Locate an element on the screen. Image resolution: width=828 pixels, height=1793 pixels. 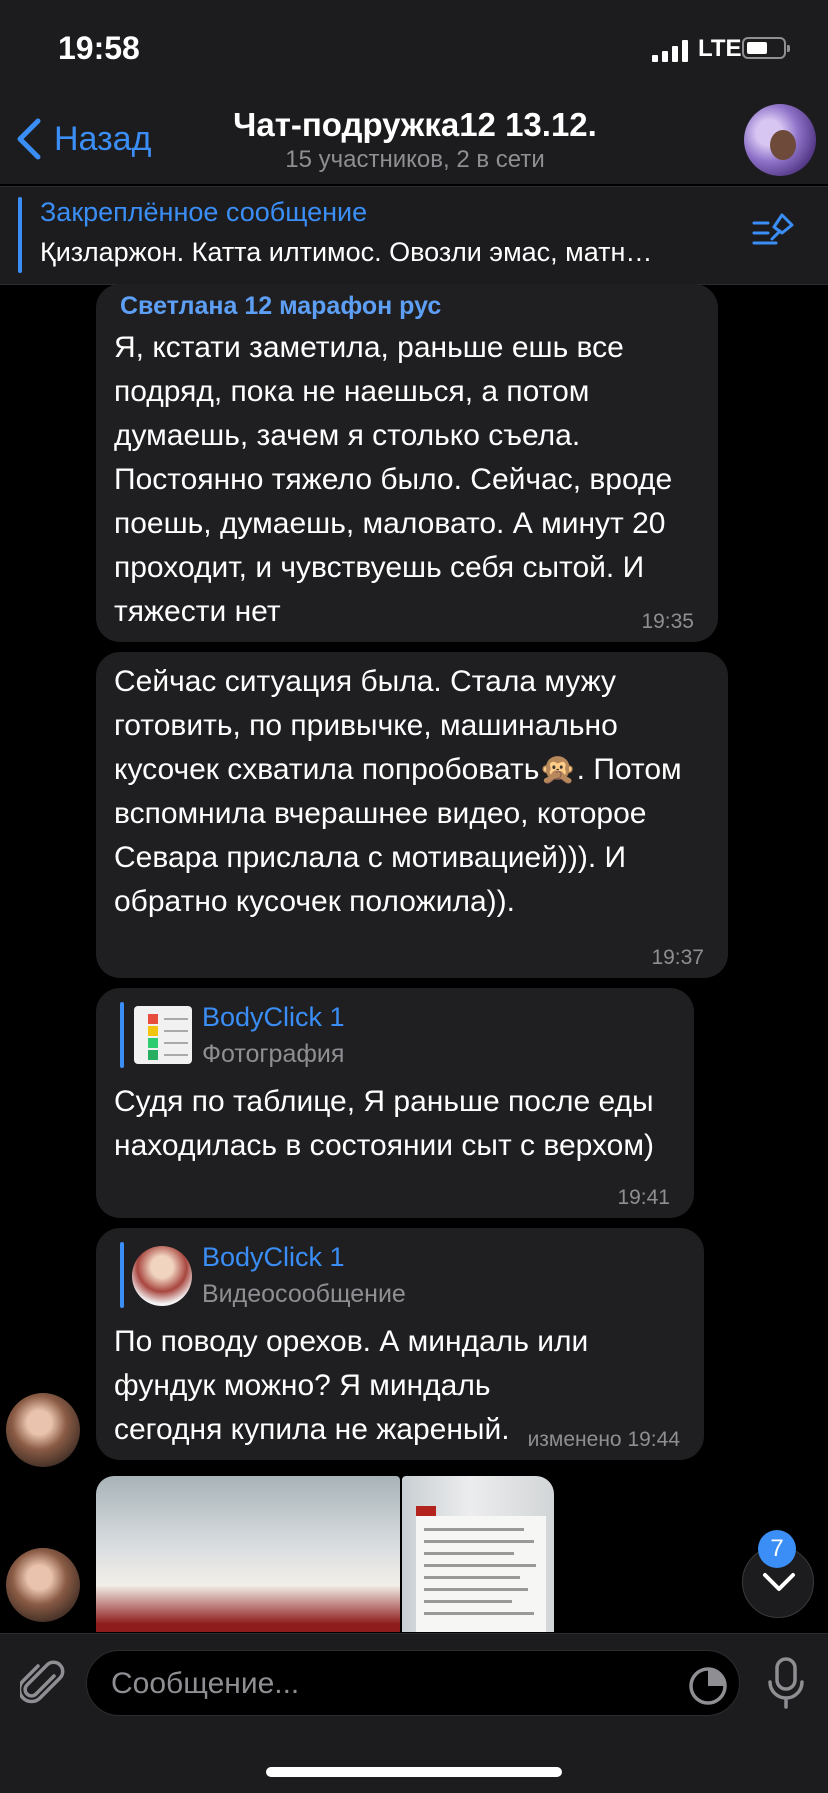
message-sender: Светлана 12 марафон рус is located at coordinates (280, 306).